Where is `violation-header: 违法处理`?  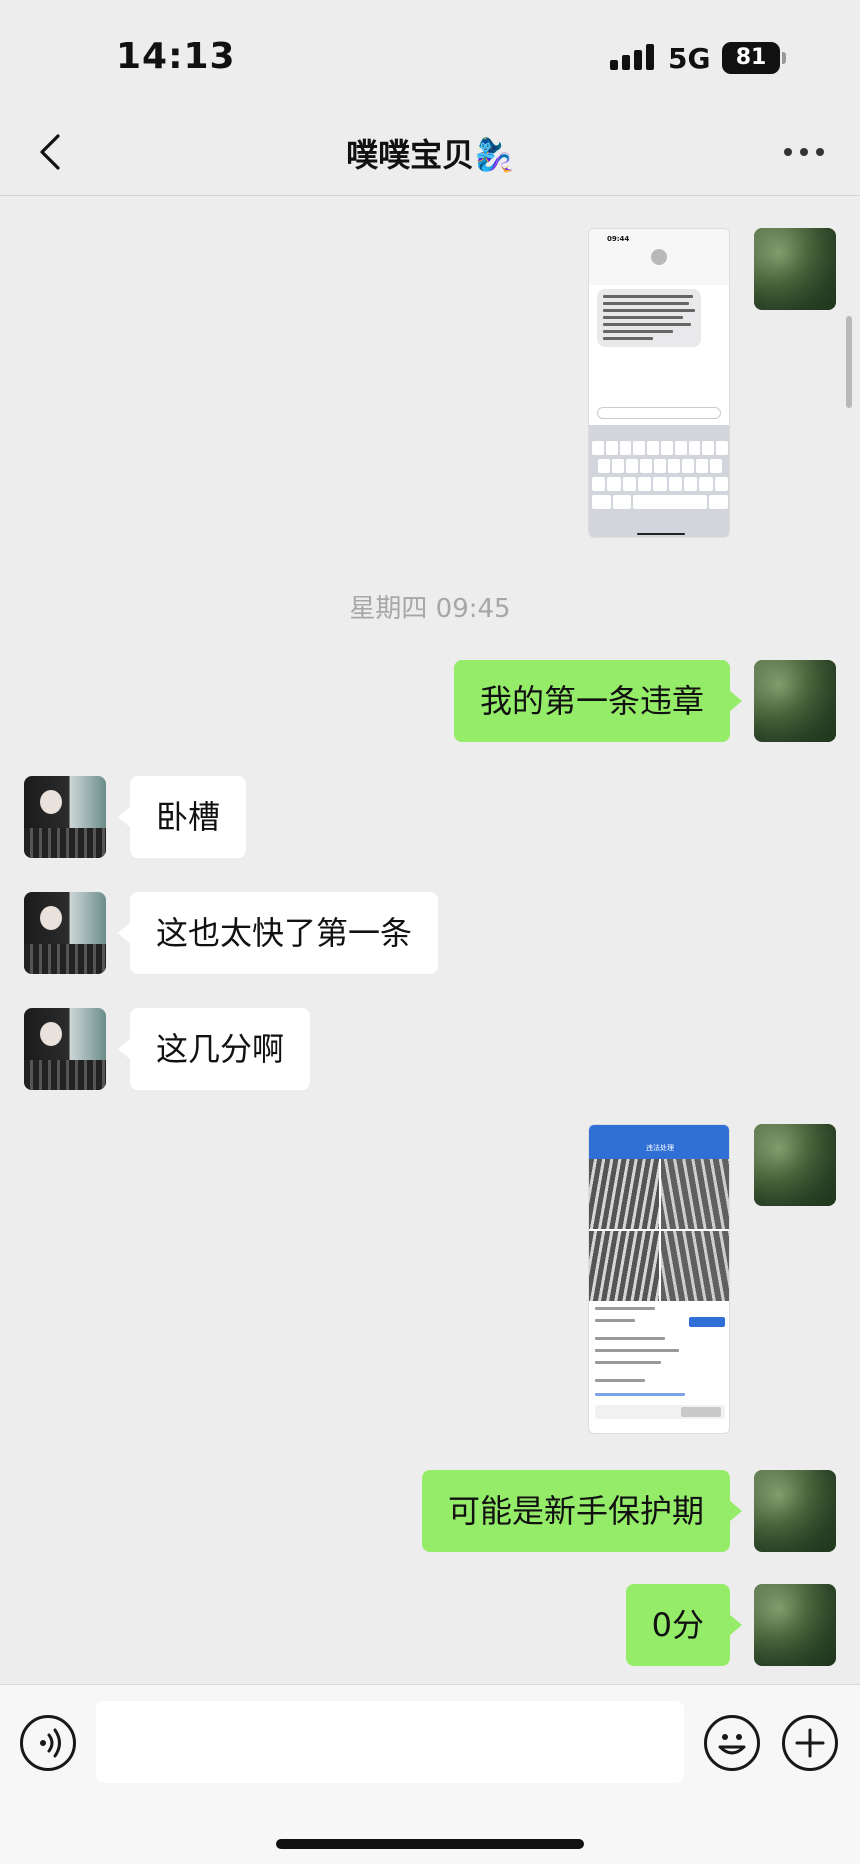
violation-header: 违法处理 is located at coordinates (659, 1142).